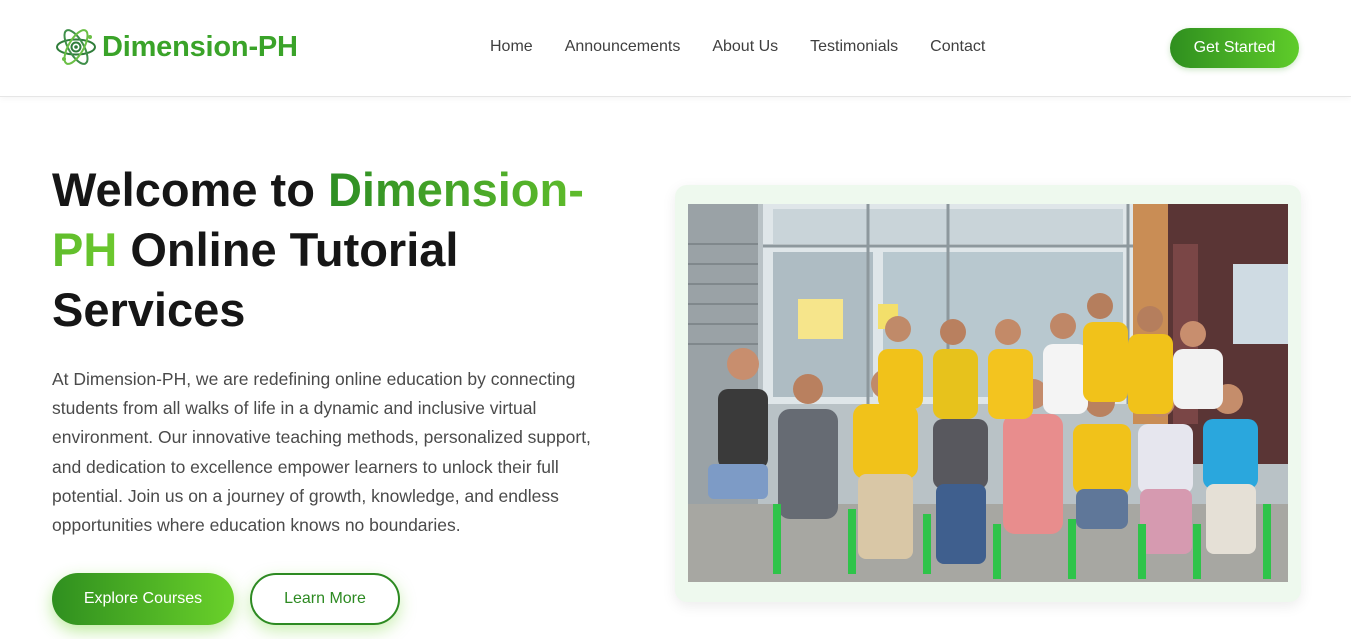 The height and width of the screenshot is (639, 1351). I want to click on logo-link: Dimension-PH, so click(176, 47).